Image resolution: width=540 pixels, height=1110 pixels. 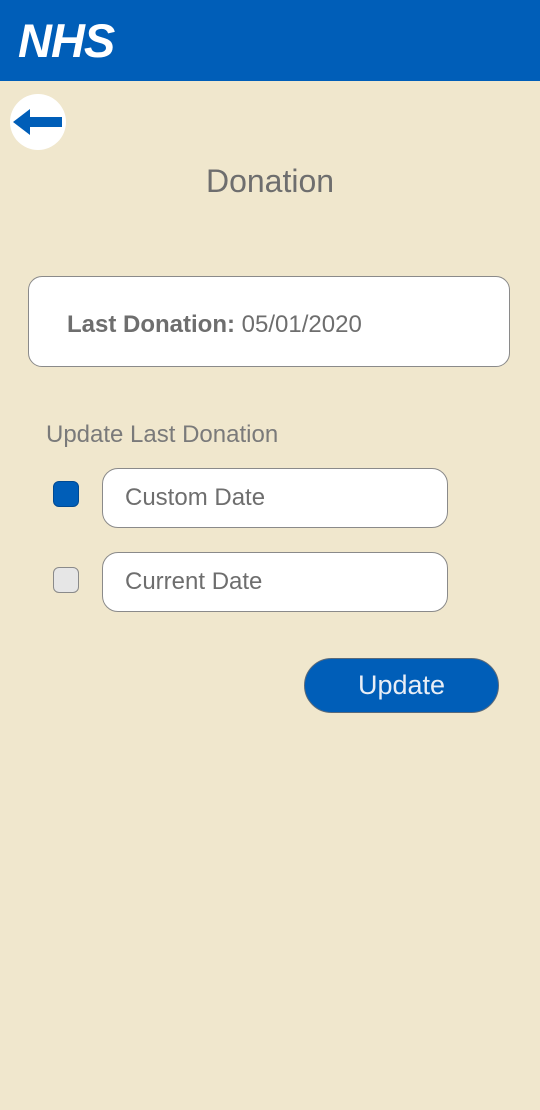 I want to click on update-button: Update, so click(x=401, y=685).